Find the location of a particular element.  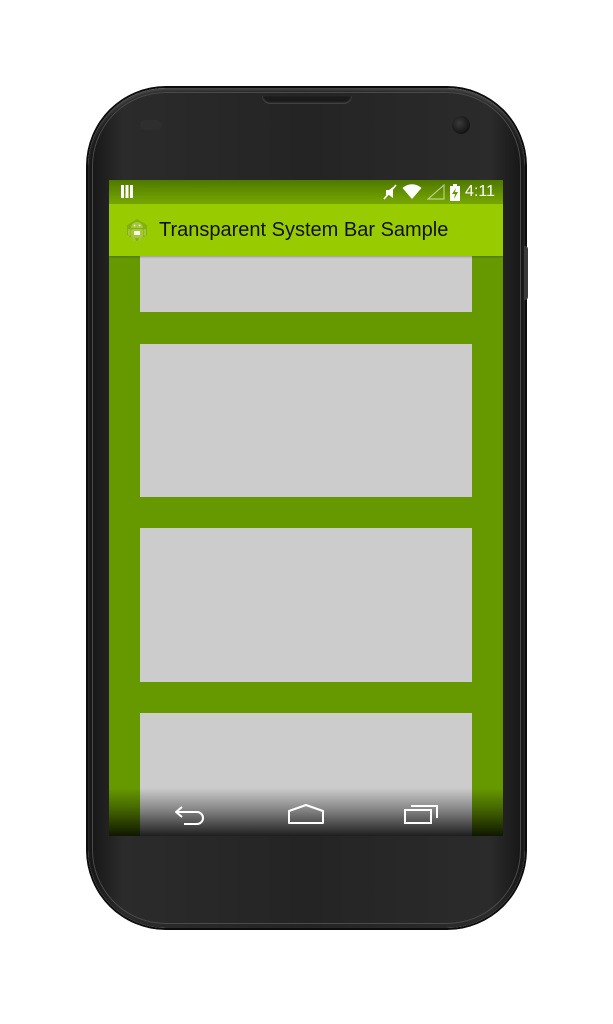

action-bar: Transparent System Bar Sample is located at coordinates (306, 230).